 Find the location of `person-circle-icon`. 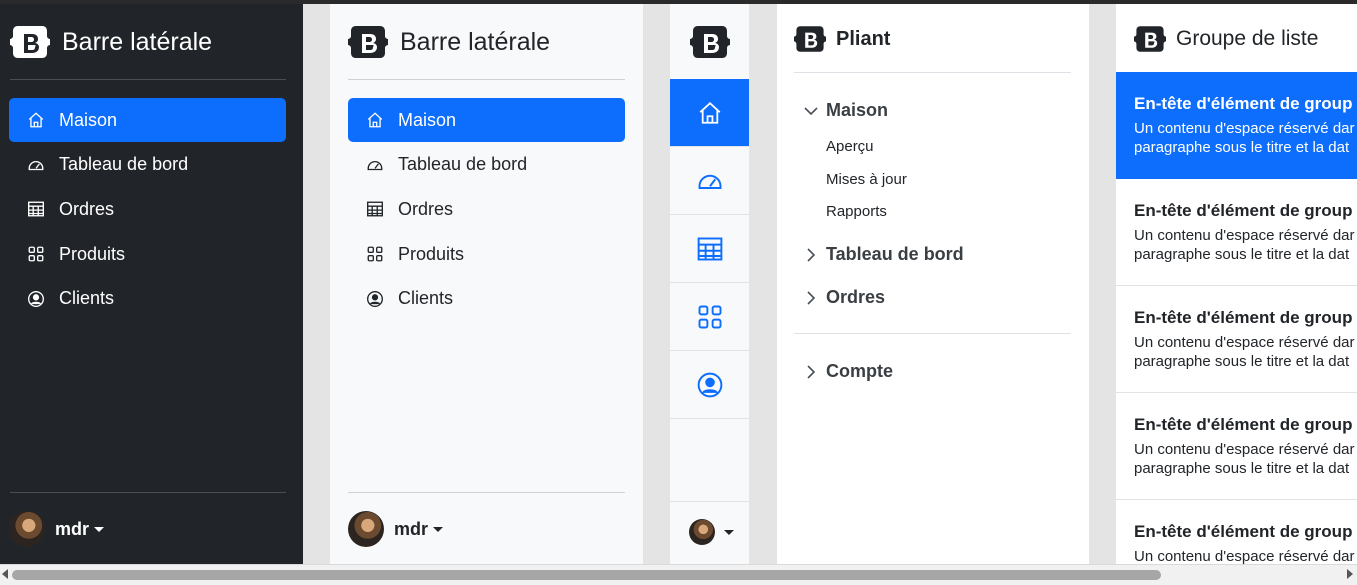

person-circle-icon is located at coordinates (375, 299).